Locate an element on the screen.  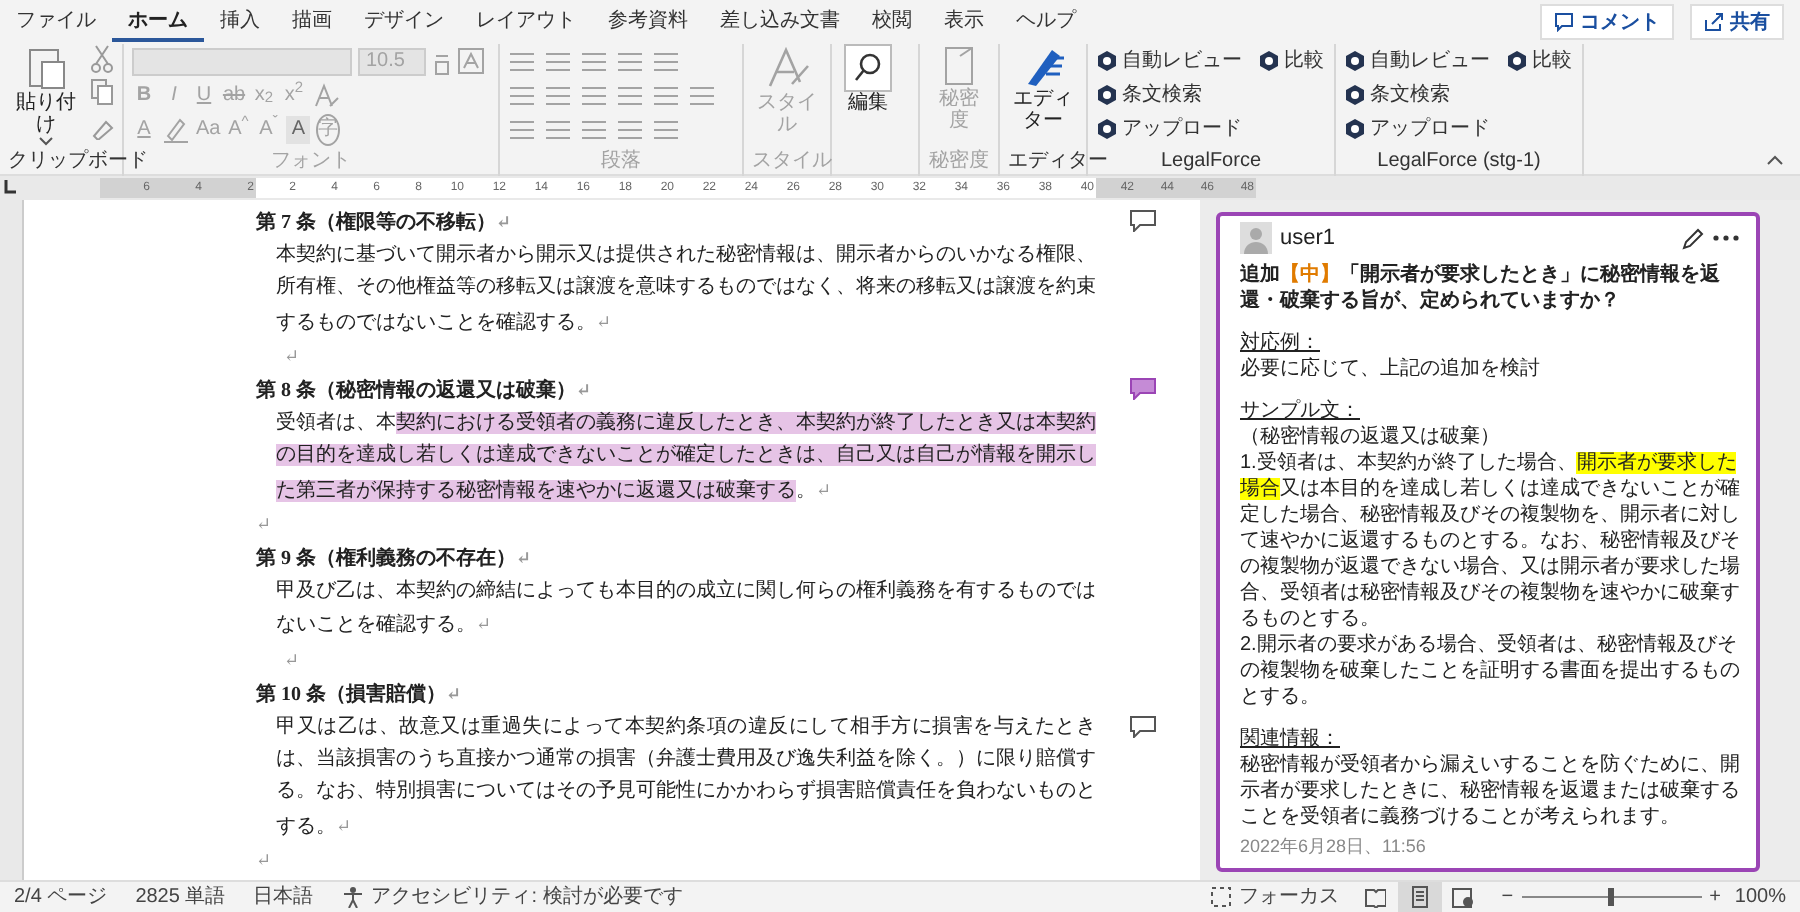
section-heading: サンプル文： is located at coordinates (1301, 411).